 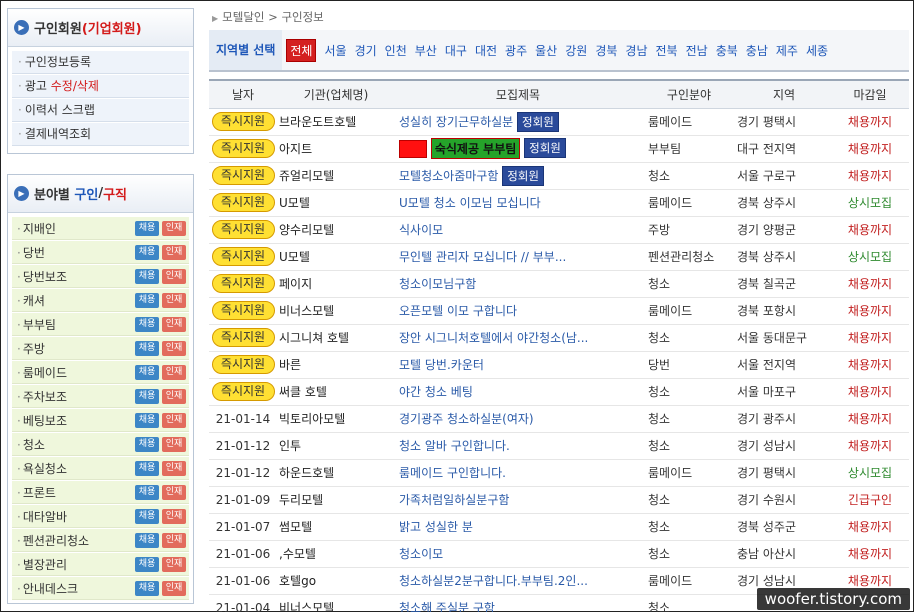 What do you see at coordinates (454, 446) in the screenshot?
I see `job-title-link: 청소 알바 구인합니다.` at bounding box center [454, 446].